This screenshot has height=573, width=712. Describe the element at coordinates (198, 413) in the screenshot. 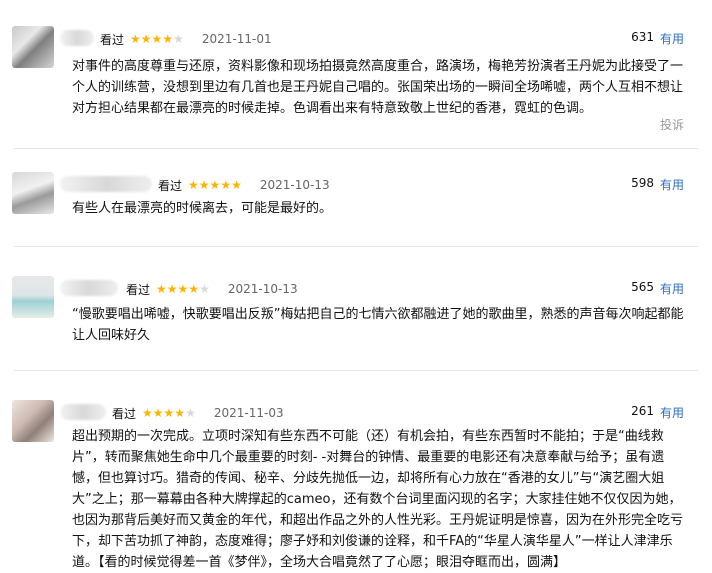

I see `review-meta: 看过 ★ ★ ★ ★ ★ 2021-11-03` at that location.